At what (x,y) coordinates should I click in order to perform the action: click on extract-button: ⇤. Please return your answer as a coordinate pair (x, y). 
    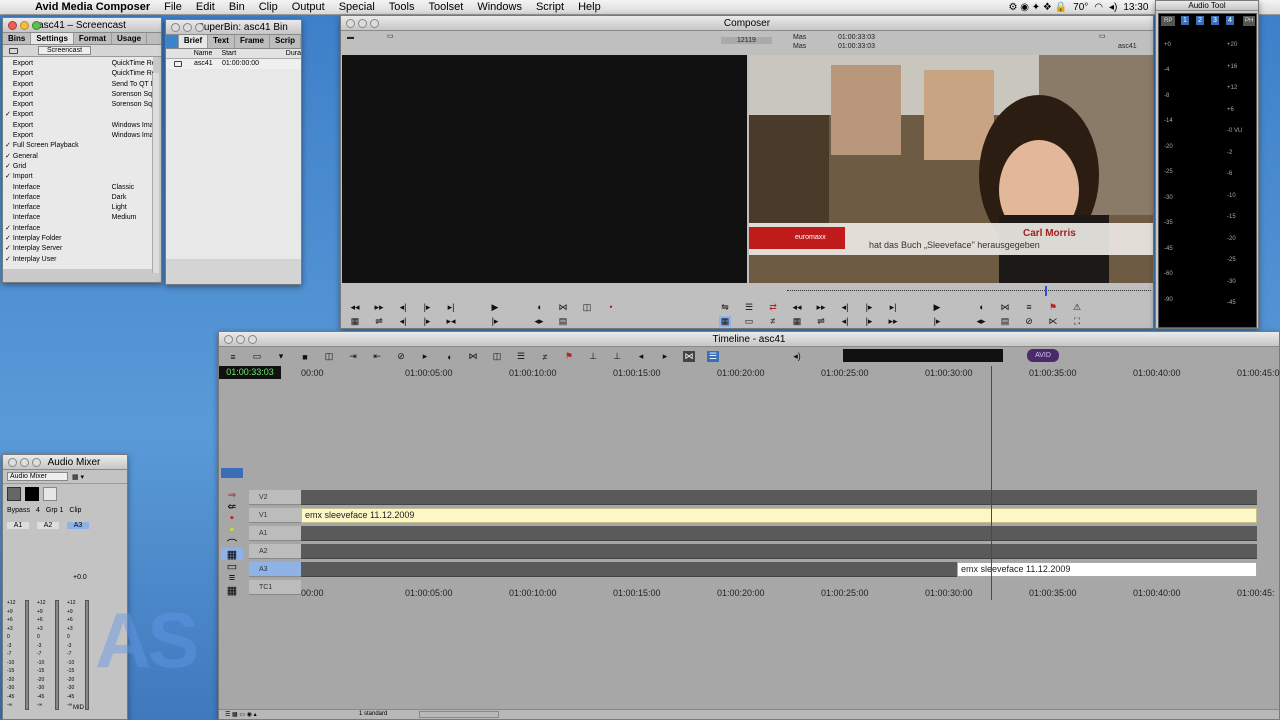
    Looking at the image, I should click on (377, 356).